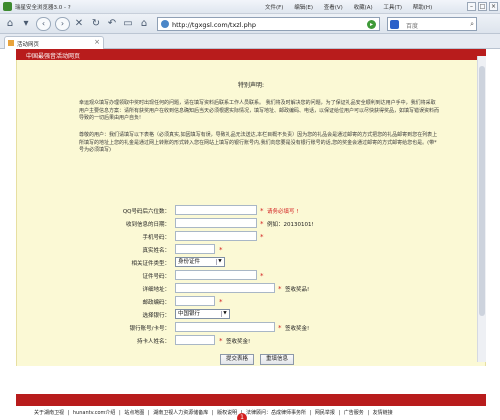 This screenshot has width=500, height=420. I want to click on new-tab-icon: ▭, so click(128, 24).